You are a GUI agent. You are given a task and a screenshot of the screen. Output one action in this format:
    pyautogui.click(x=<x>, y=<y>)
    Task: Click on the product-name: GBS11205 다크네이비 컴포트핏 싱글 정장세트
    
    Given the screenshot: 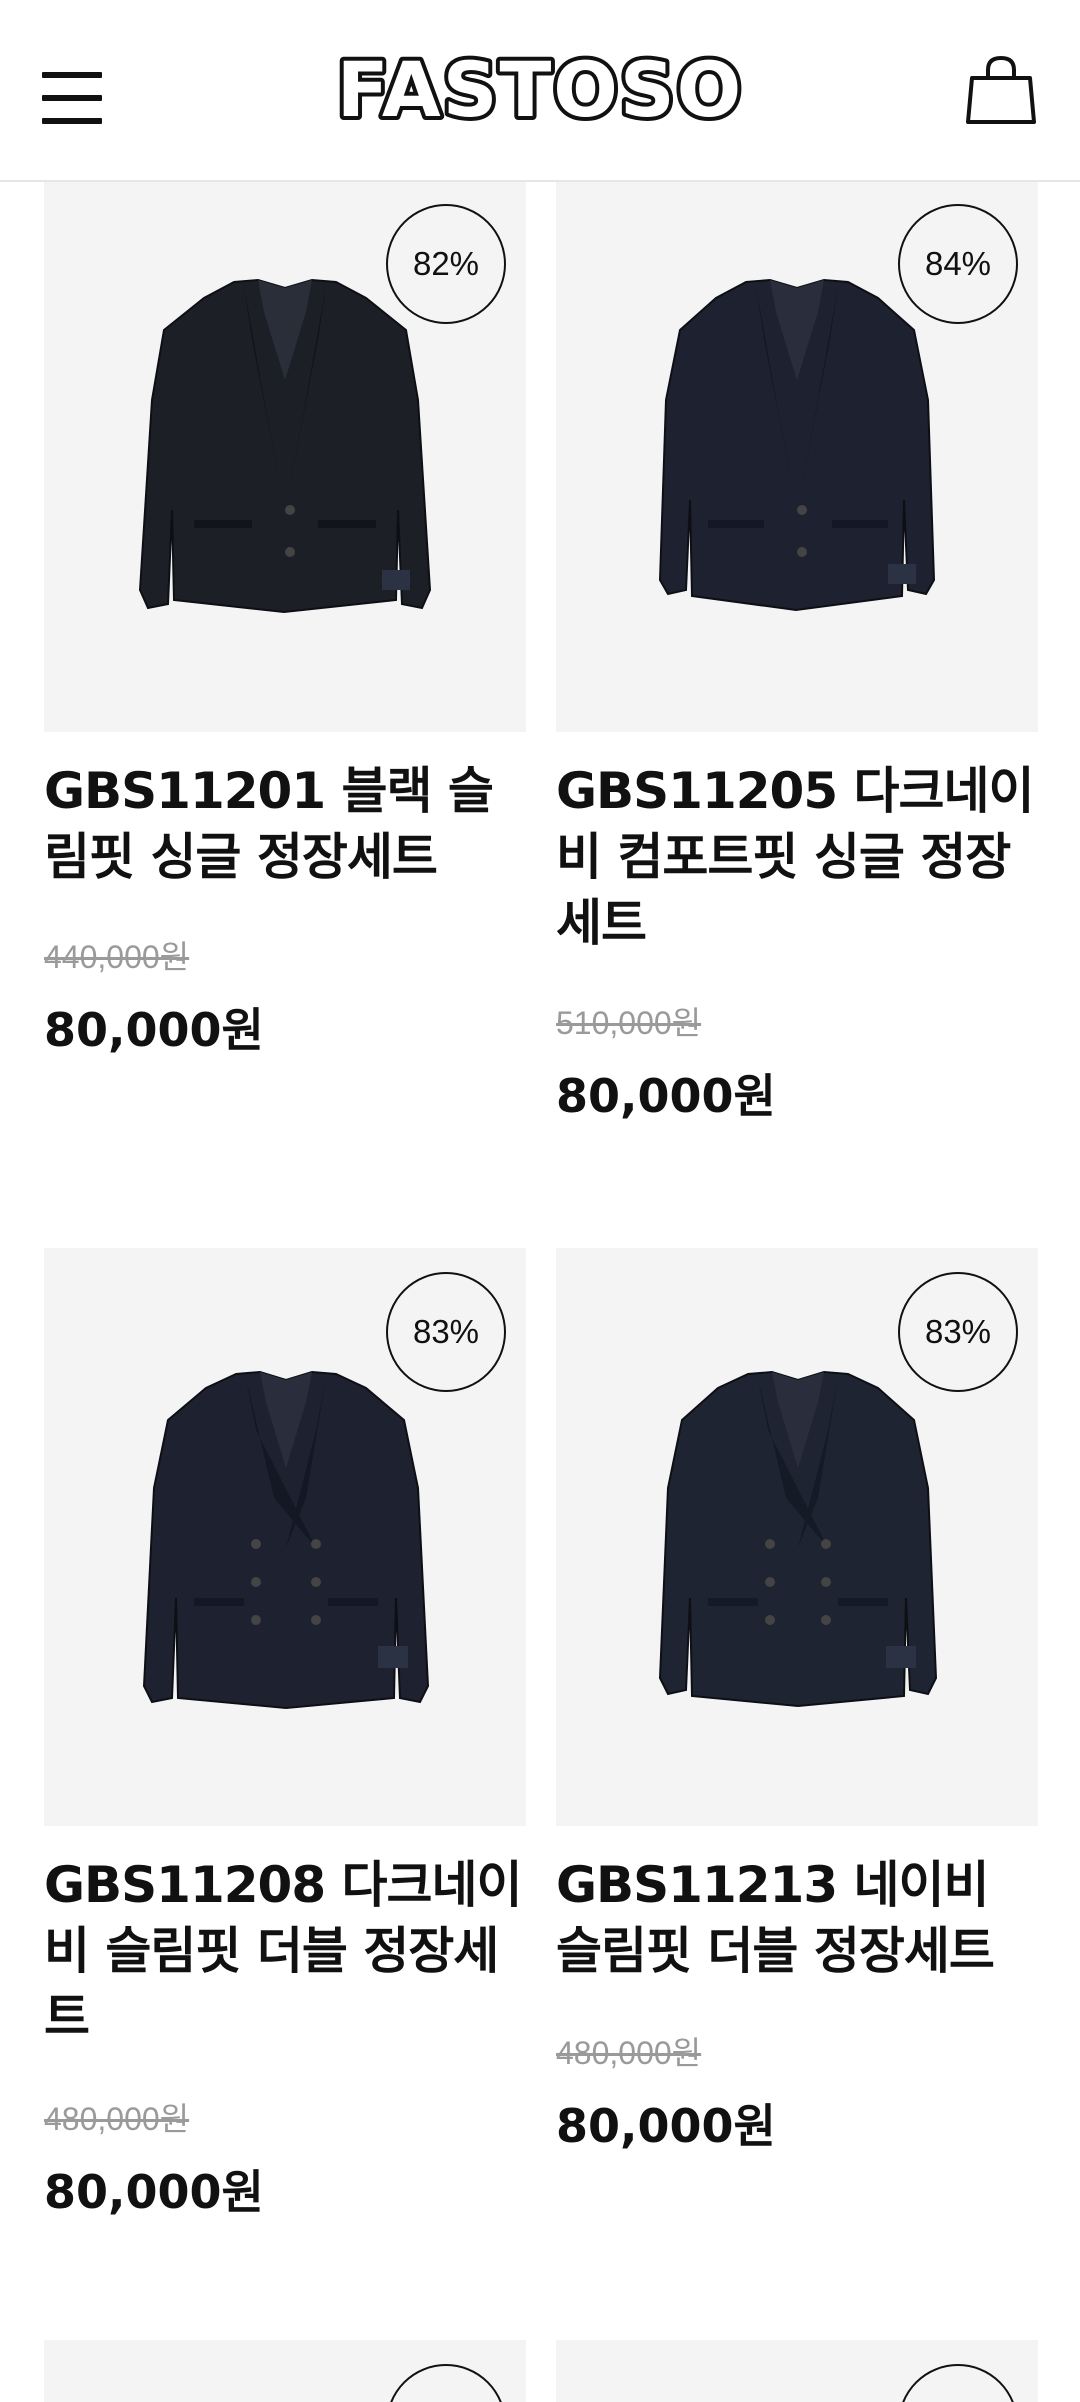 What is the action you would take?
    pyautogui.click(x=797, y=857)
    